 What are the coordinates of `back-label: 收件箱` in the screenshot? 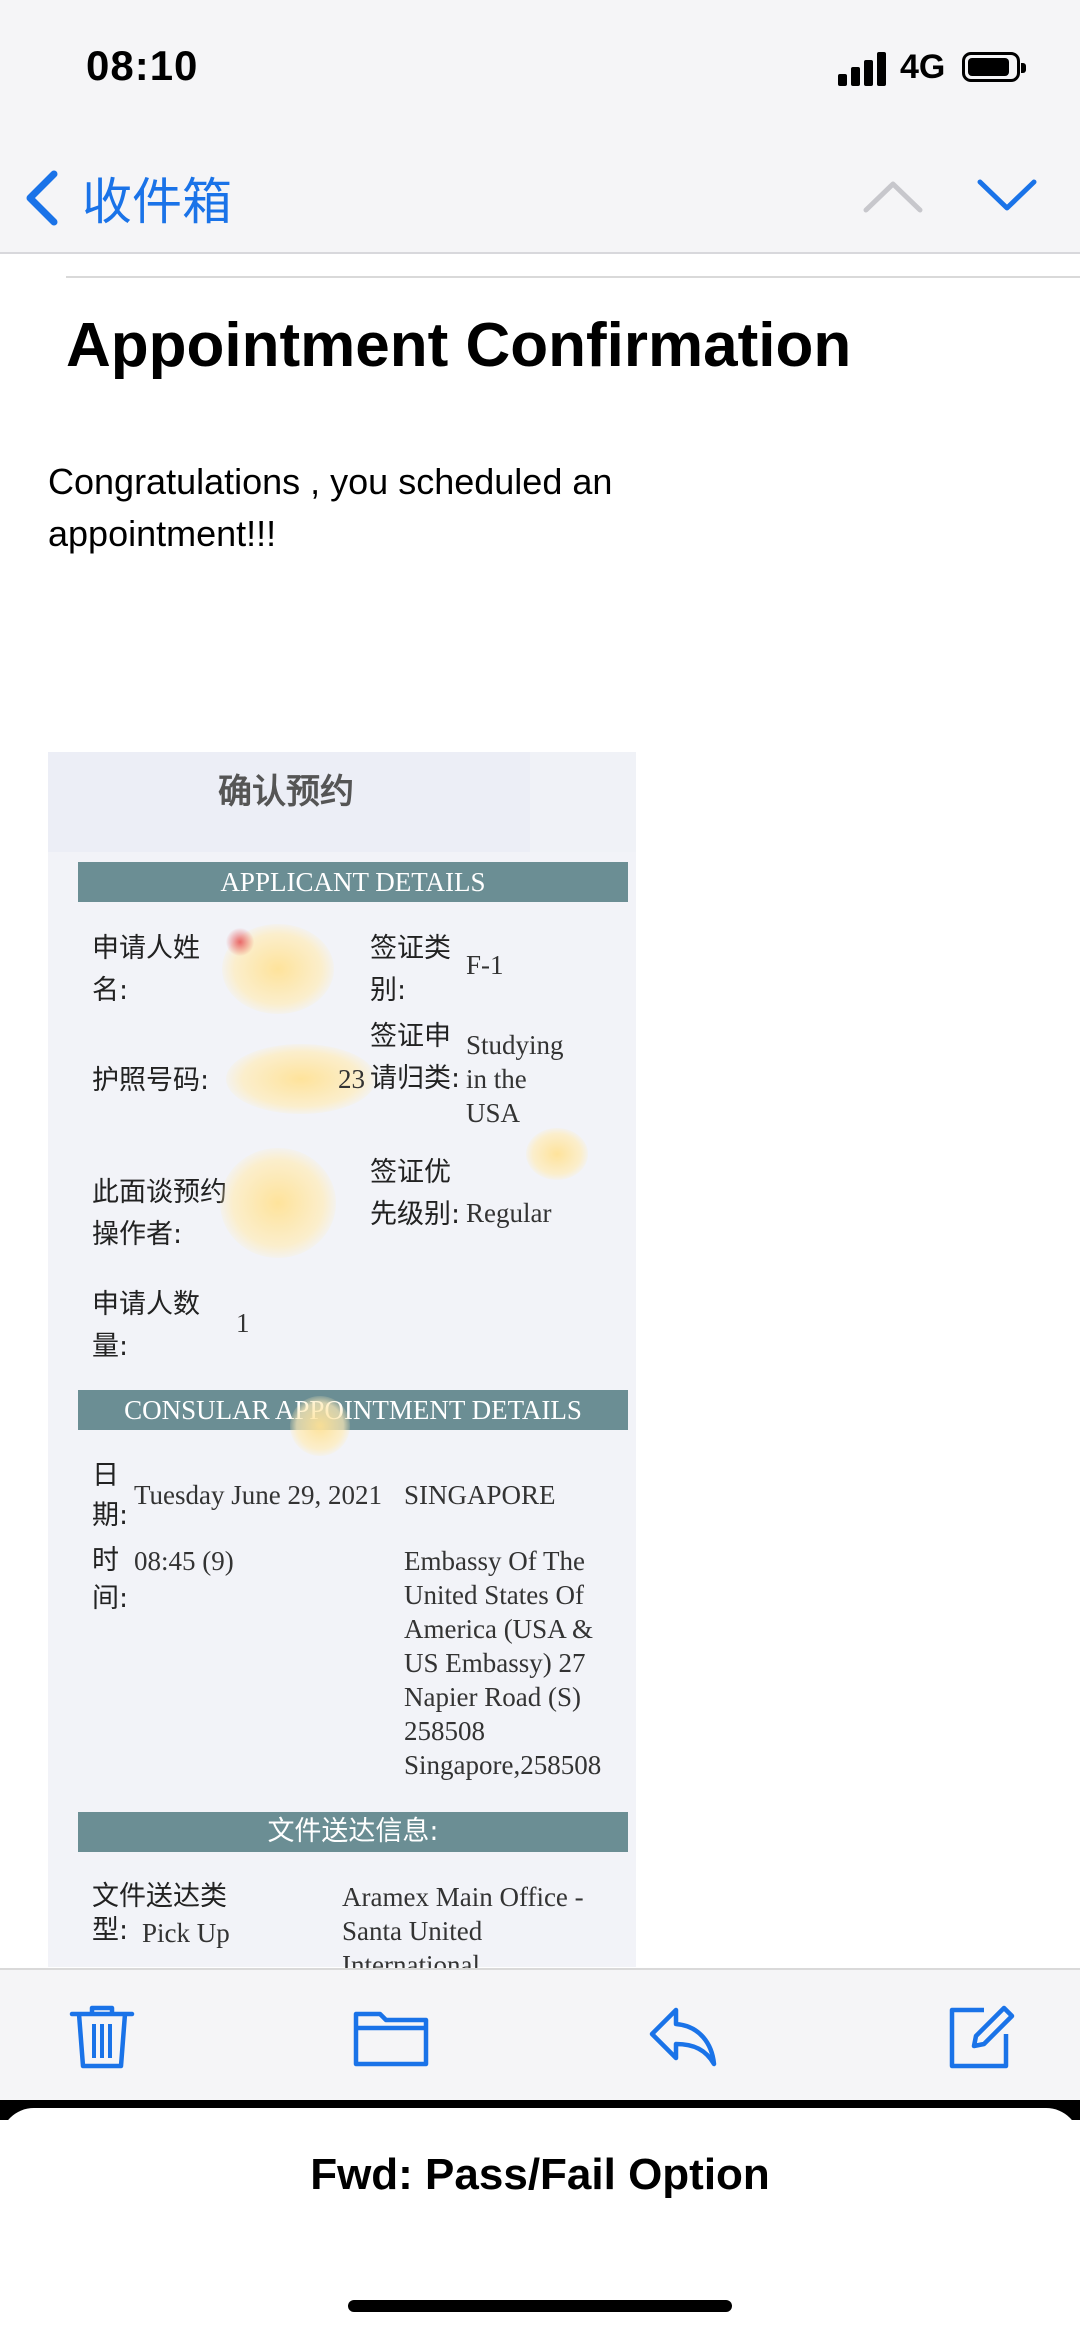 It's located at (157, 202).